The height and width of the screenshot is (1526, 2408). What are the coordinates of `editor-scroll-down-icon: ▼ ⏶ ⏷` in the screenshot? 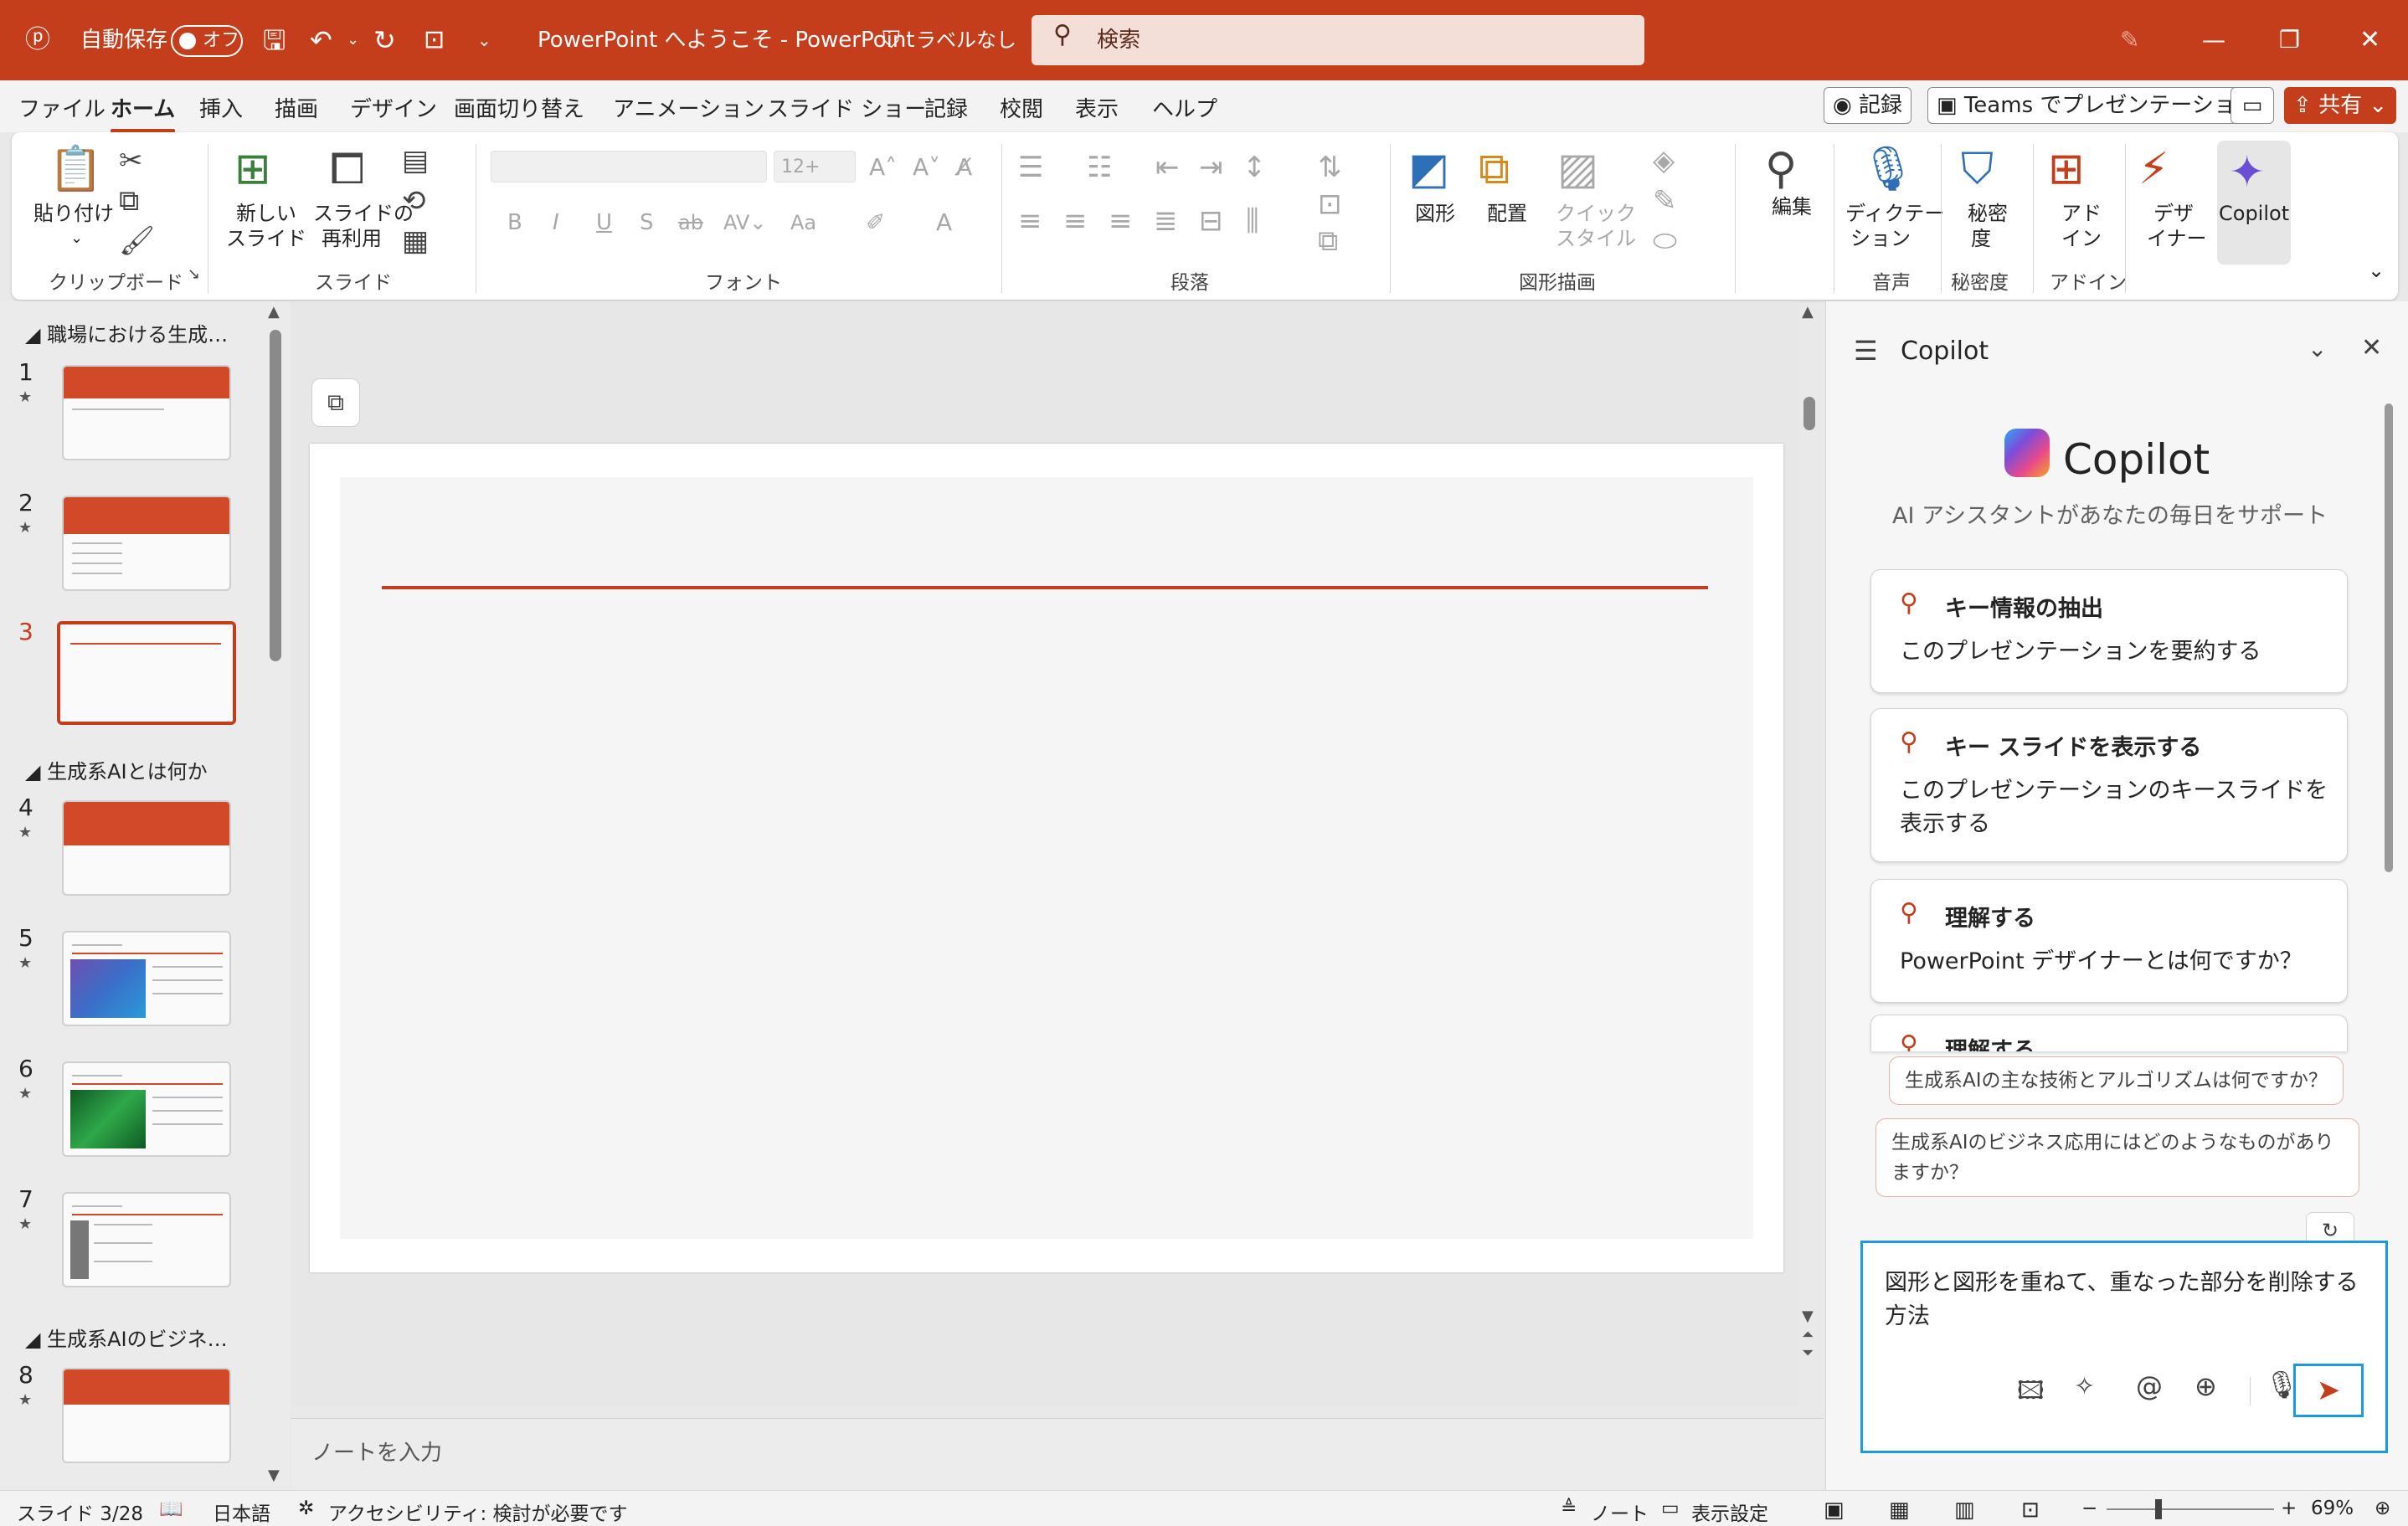 It's located at (1808, 1335).